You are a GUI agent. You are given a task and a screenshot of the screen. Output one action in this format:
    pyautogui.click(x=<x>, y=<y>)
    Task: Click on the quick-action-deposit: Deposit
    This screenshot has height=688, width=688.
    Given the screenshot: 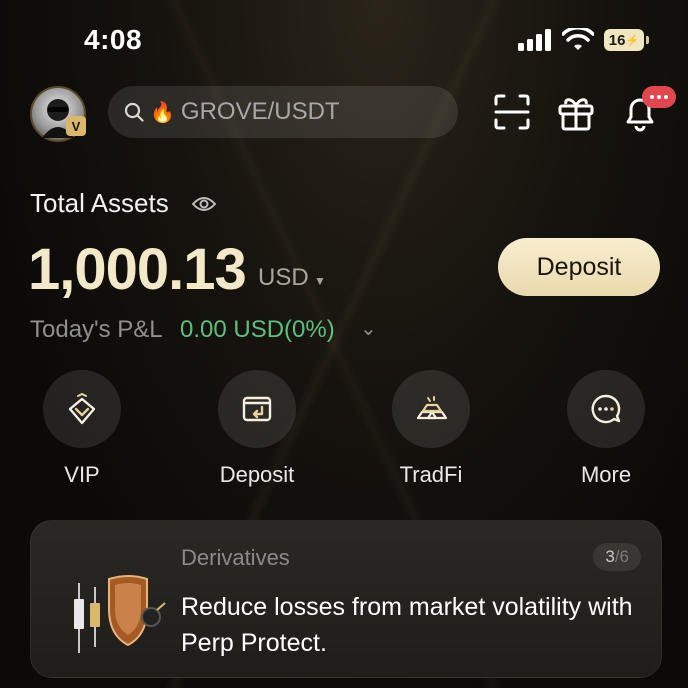 What is the action you would take?
    pyautogui.click(x=257, y=429)
    